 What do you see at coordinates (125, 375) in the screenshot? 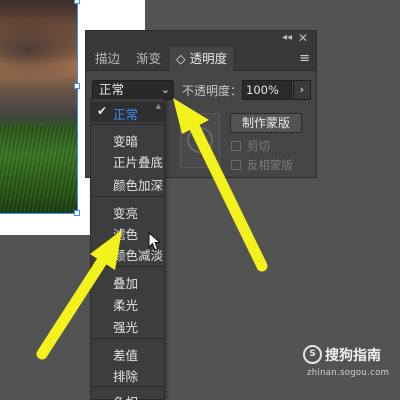
I see `blend-option-exclusion: 排除` at bounding box center [125, 375].